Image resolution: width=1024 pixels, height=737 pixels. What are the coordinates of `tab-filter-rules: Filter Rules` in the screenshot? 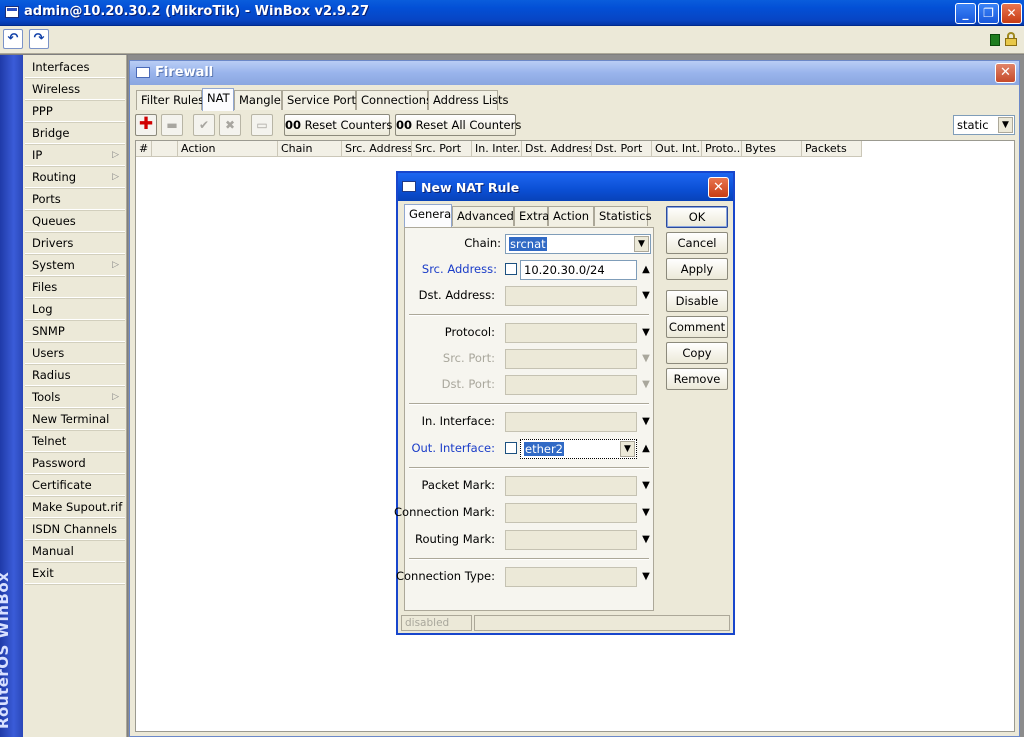 It's located at (170, 100).